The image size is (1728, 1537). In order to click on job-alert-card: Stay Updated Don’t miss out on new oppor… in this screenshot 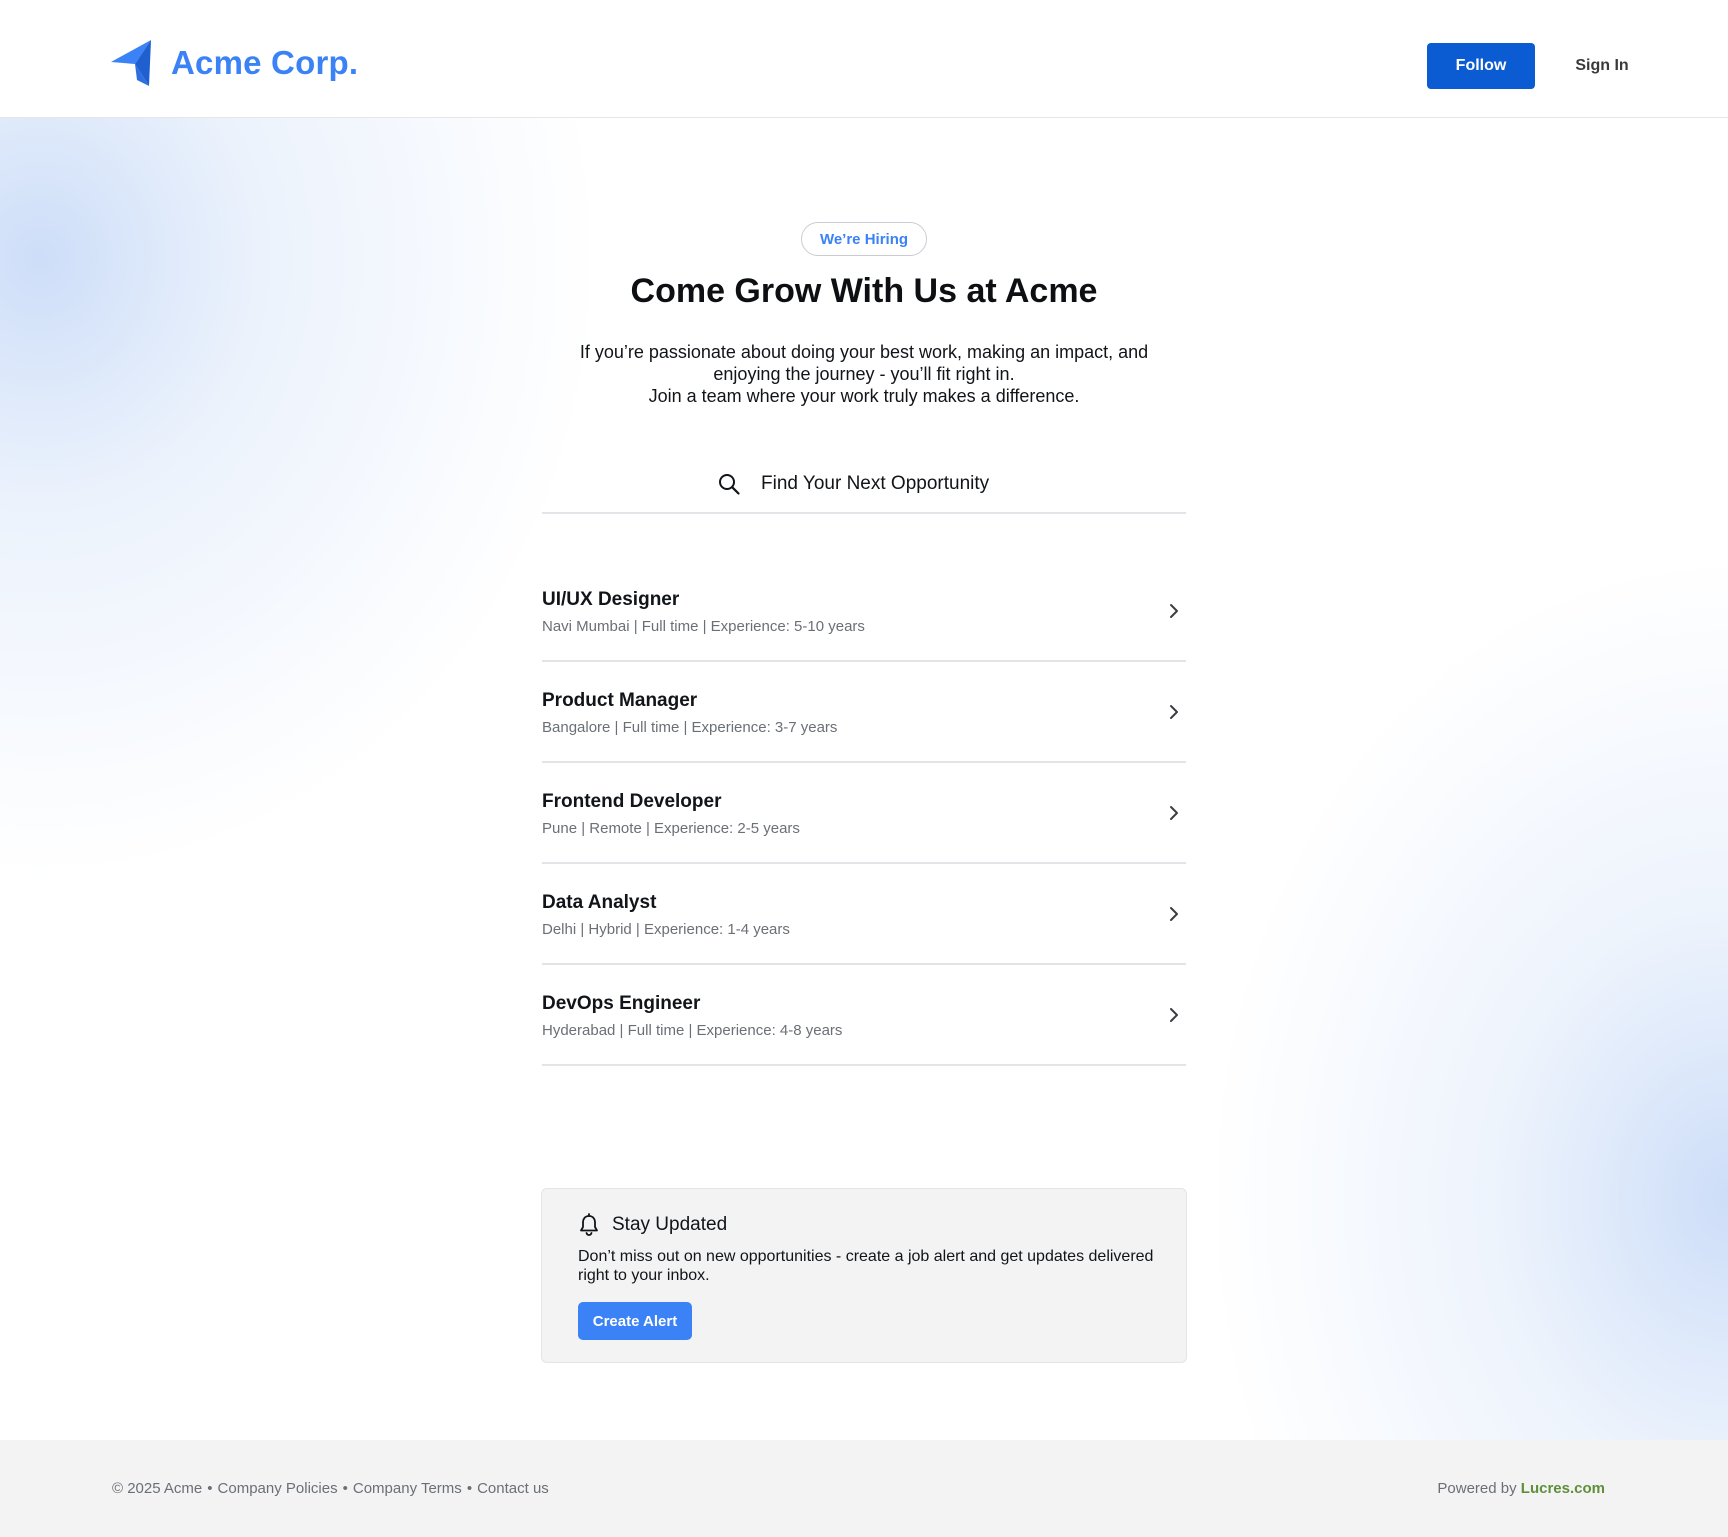, I will do `click(864, 1275)`.